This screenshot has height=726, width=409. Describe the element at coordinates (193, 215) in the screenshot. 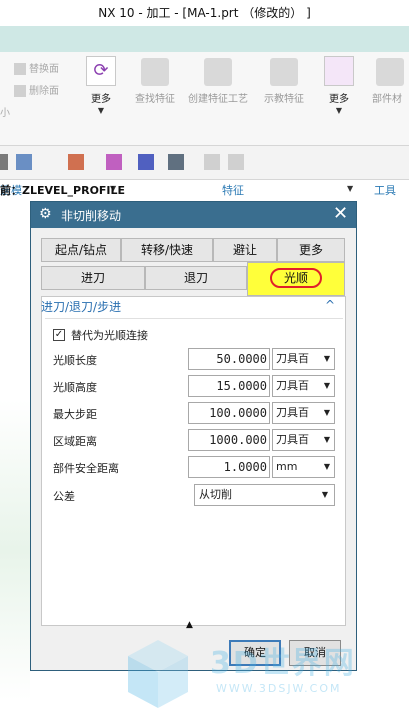

I see `dialog-title-bar: ⚙ 非切削移动 ✕` at that location.